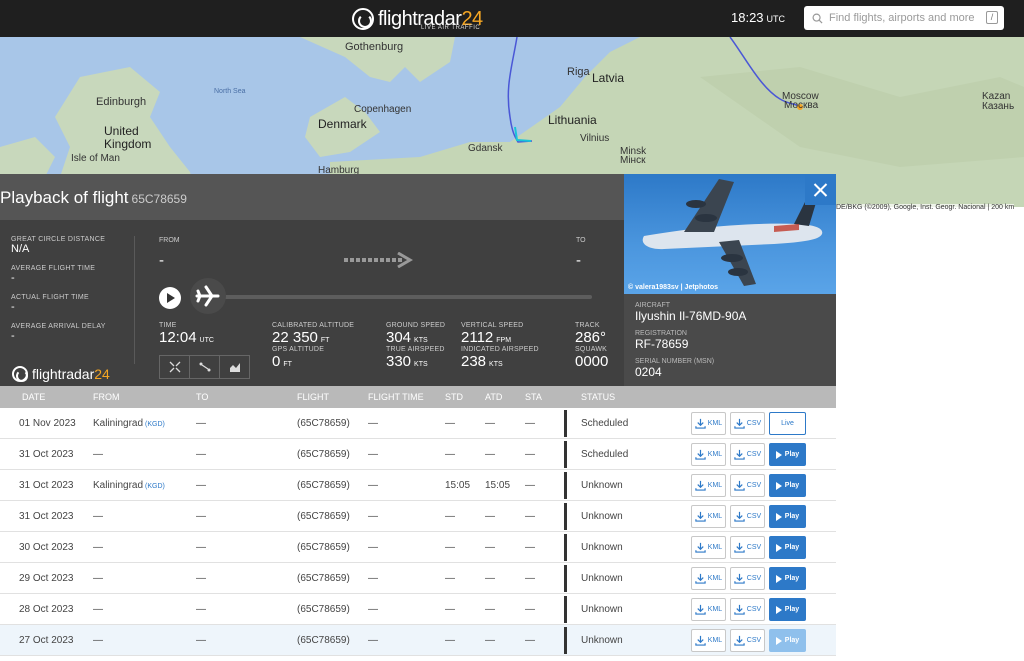  I want to click on cell-std: —, so click(450, 454).